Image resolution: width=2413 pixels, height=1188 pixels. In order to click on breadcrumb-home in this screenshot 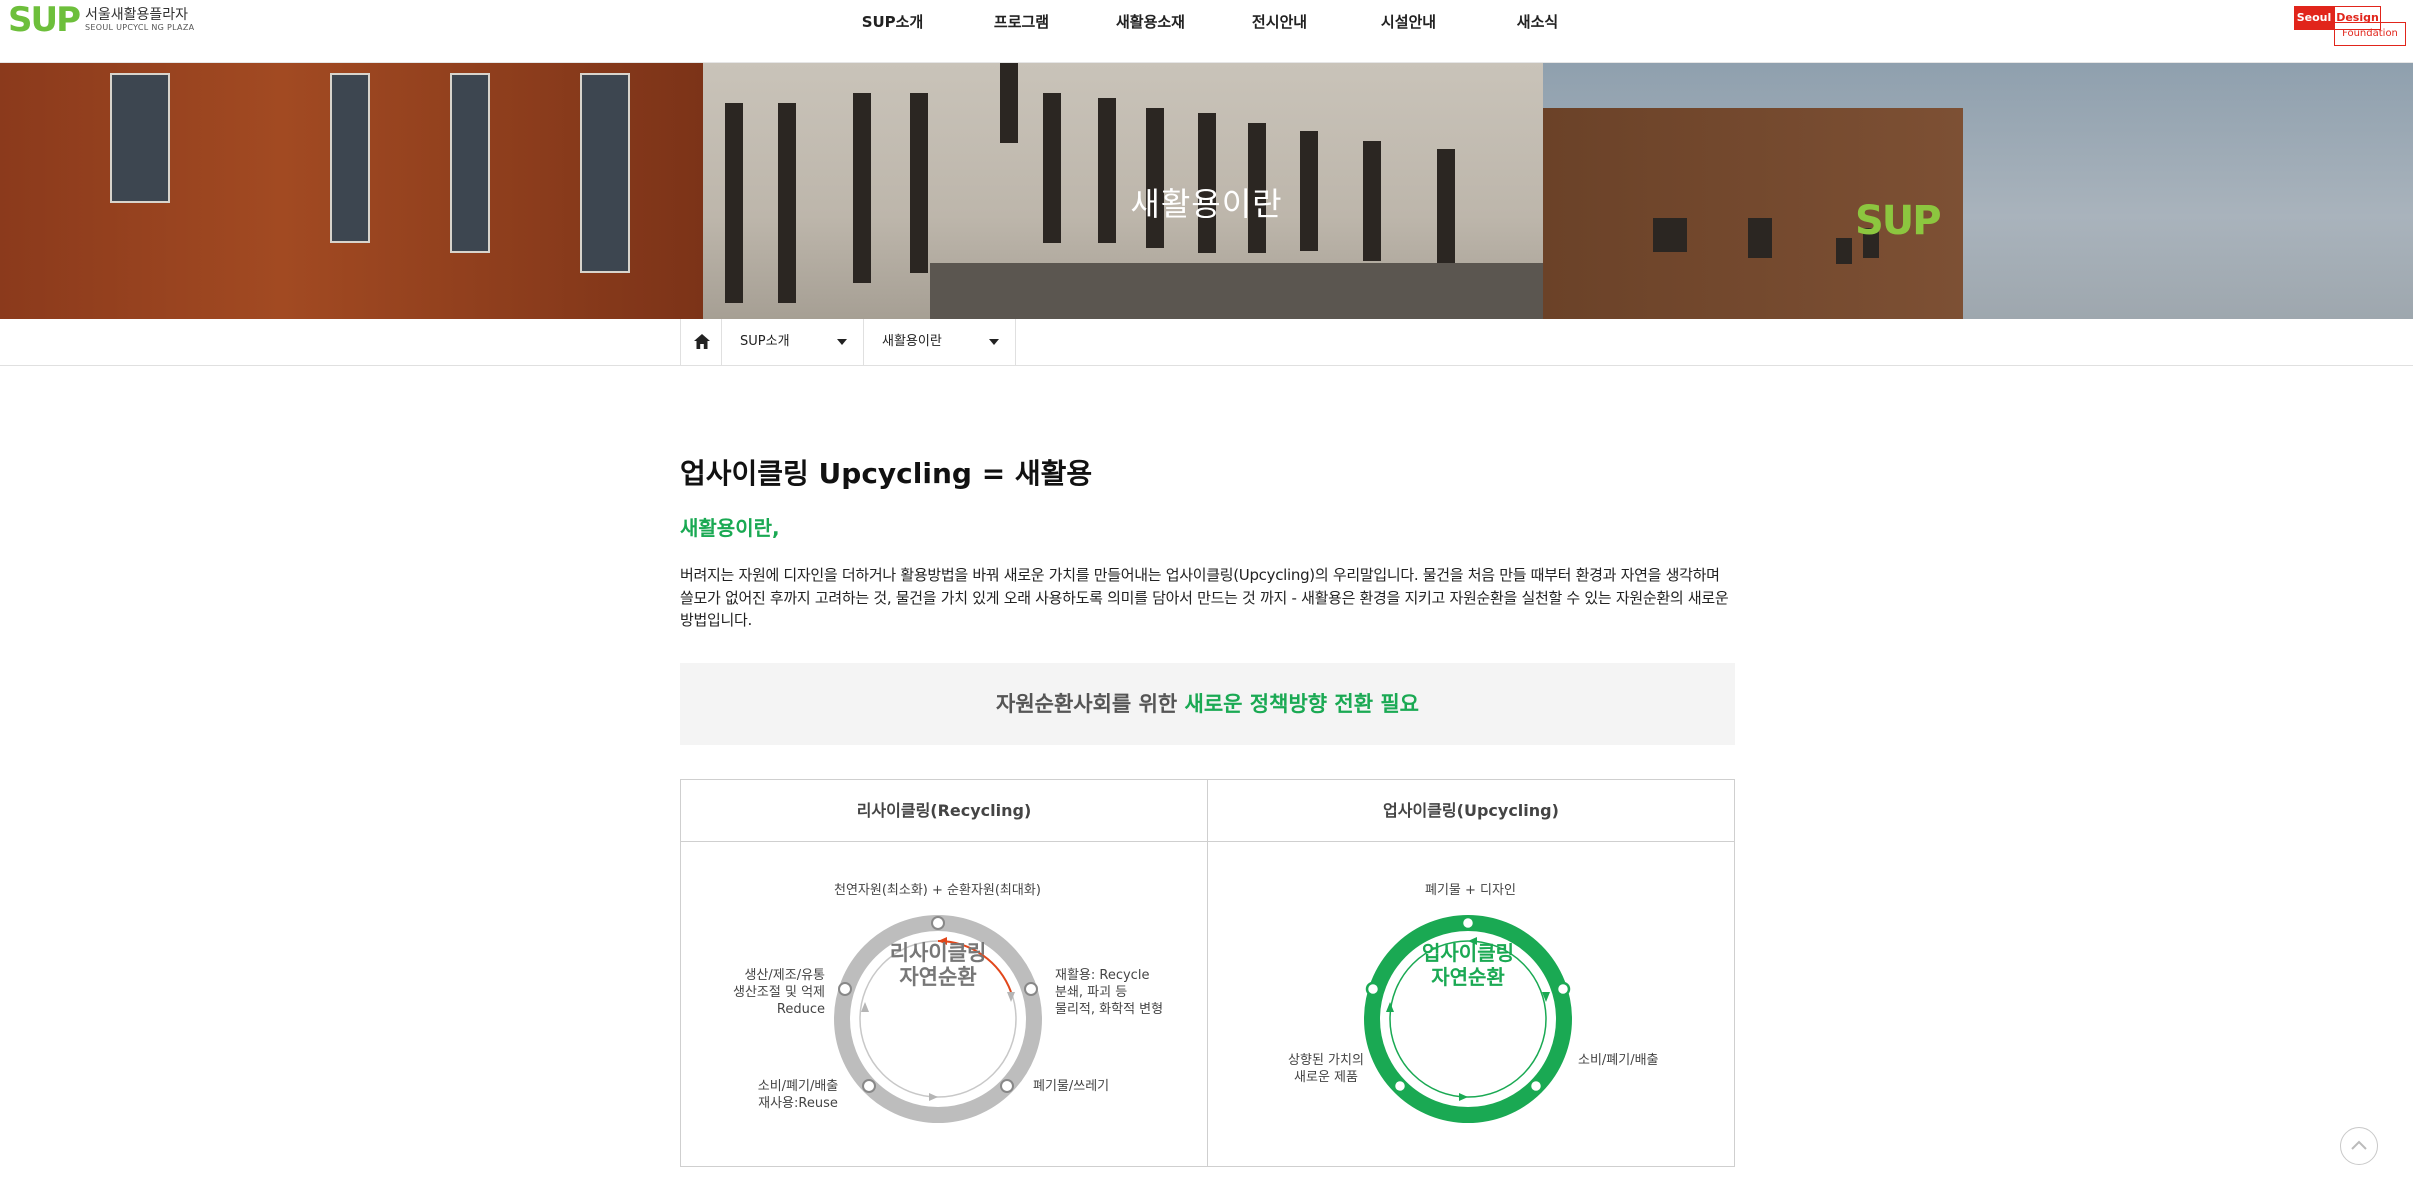, I will do `click(701, 342)`.